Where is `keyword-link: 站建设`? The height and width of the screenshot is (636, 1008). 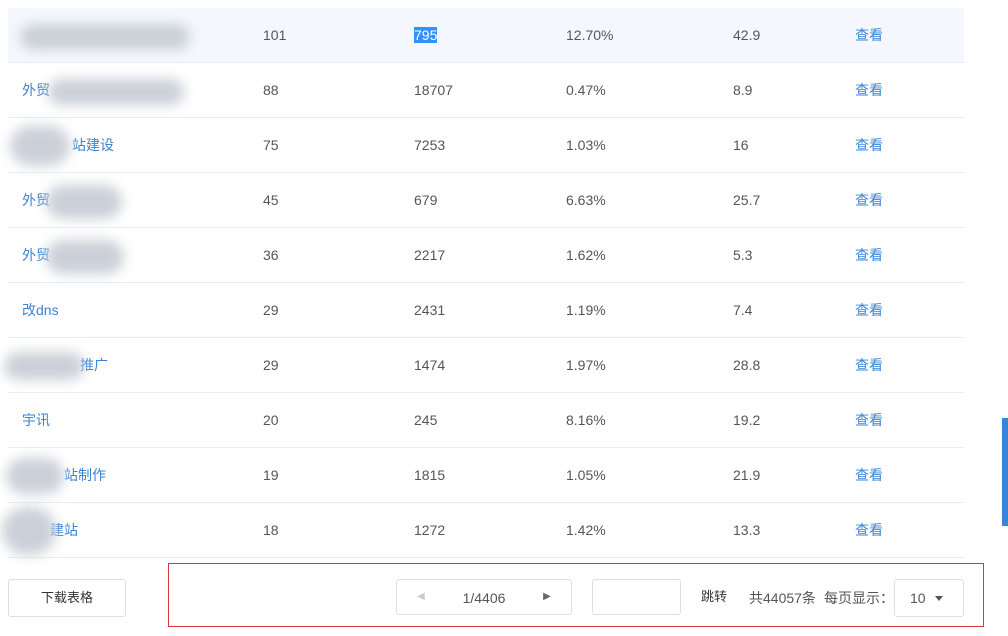
keyword-link: 站建设 is located at coordinates (93, 145).